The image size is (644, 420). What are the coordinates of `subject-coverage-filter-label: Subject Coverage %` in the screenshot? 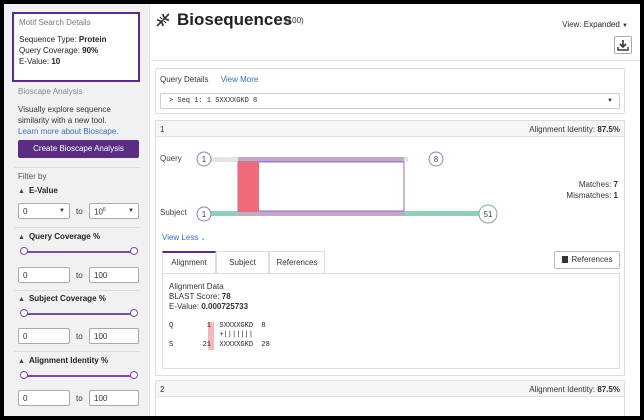 It's located at (67, 298).